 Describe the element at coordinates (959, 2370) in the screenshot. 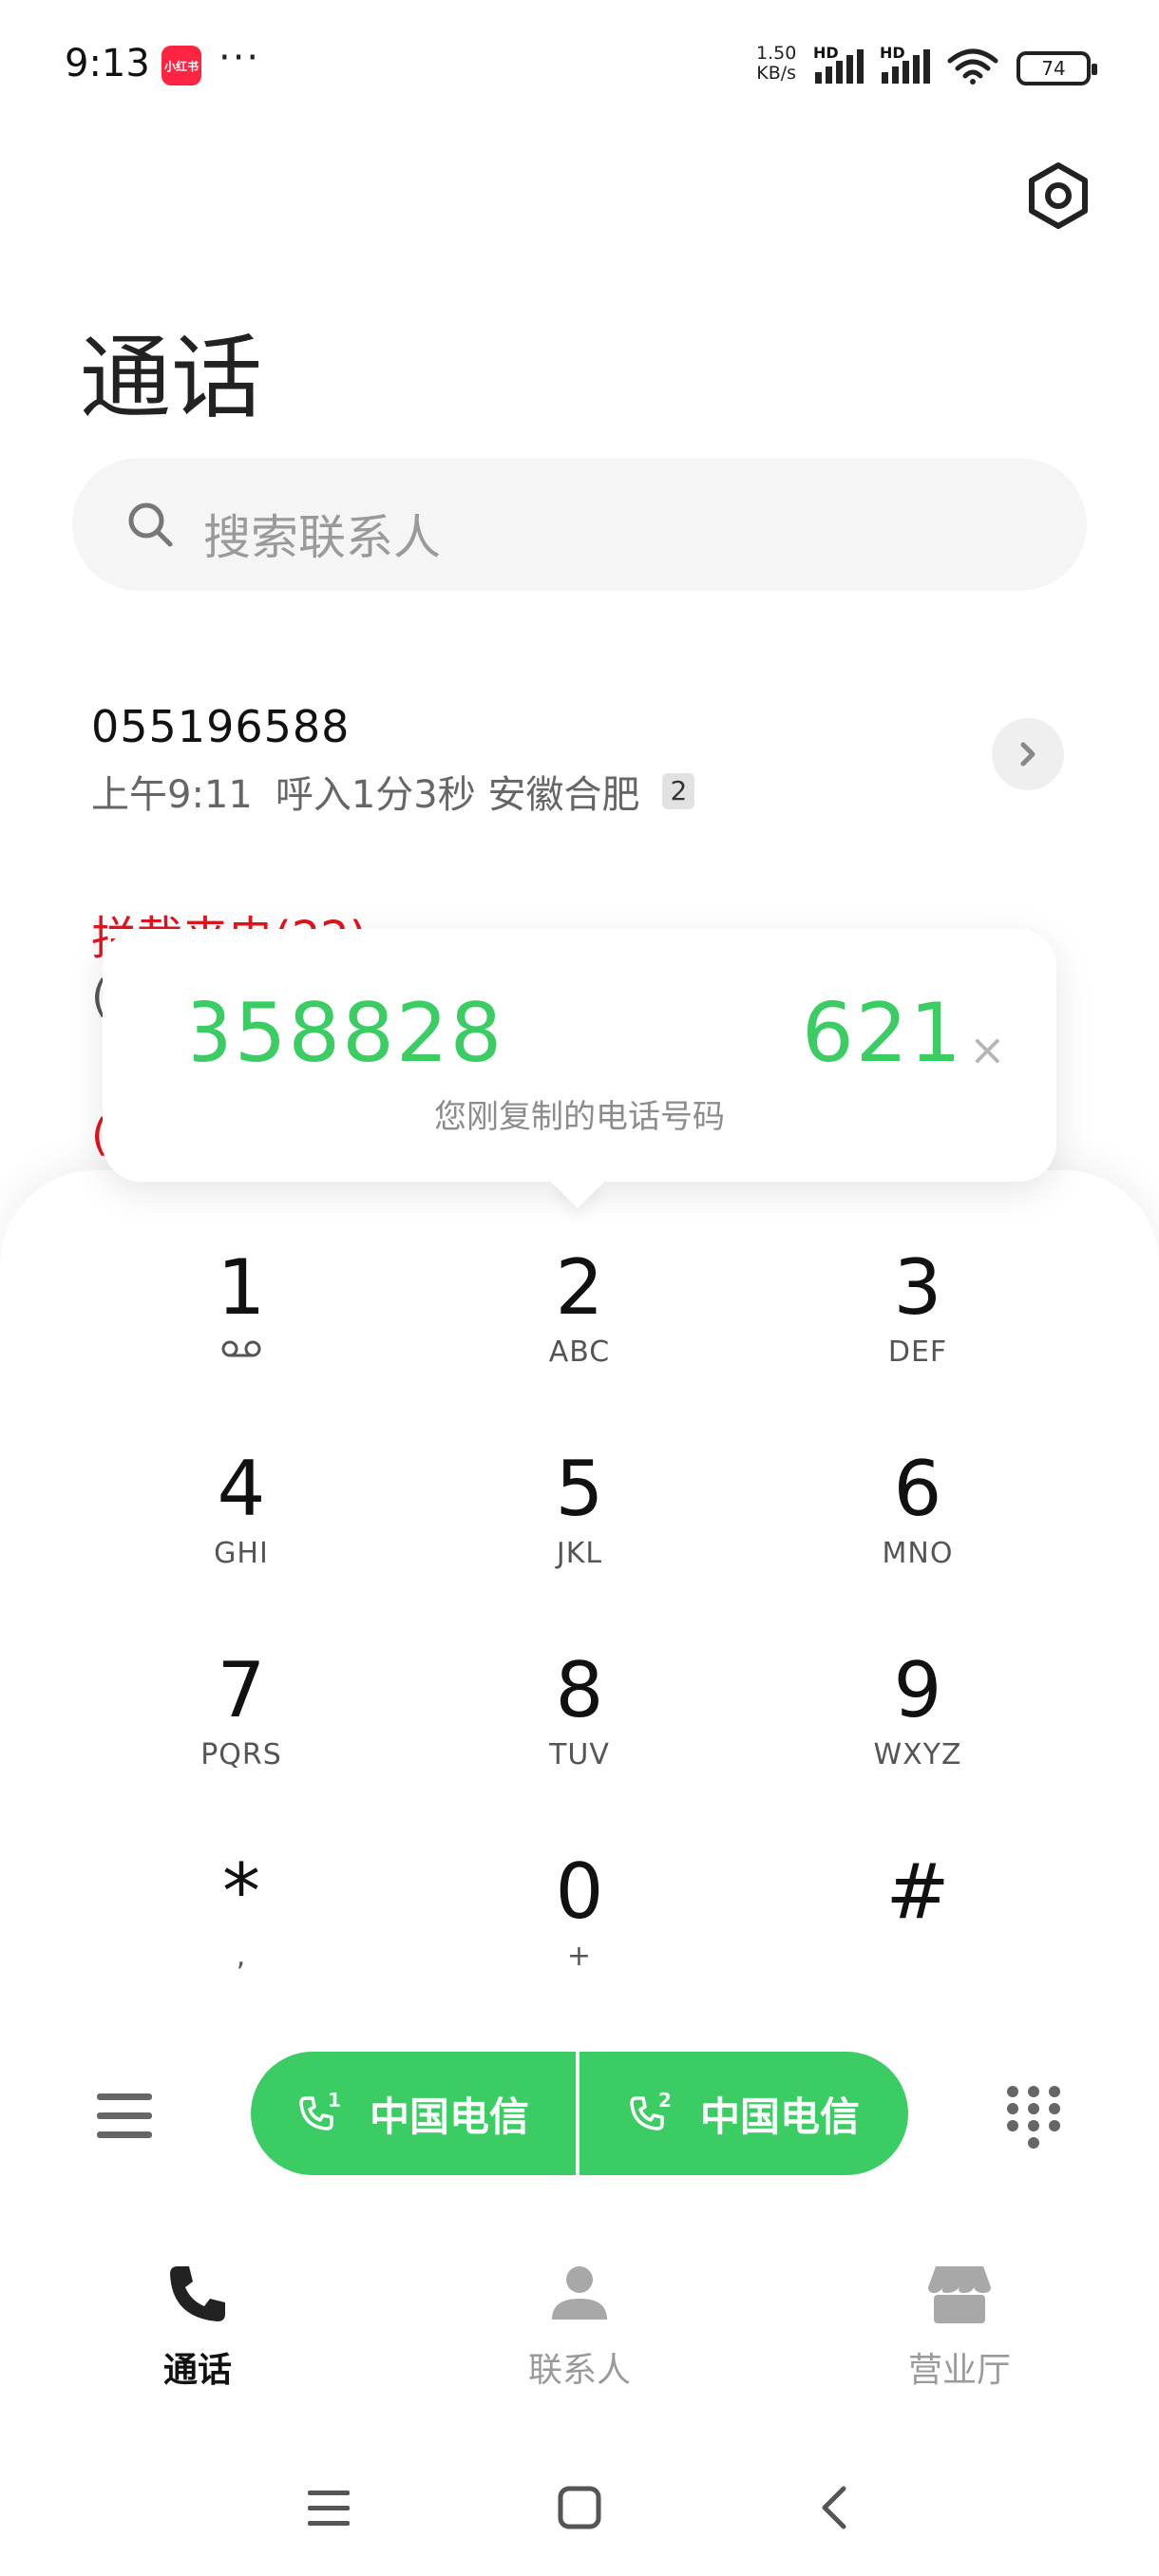

I see `nav-store-label: 营业厅` at that location.